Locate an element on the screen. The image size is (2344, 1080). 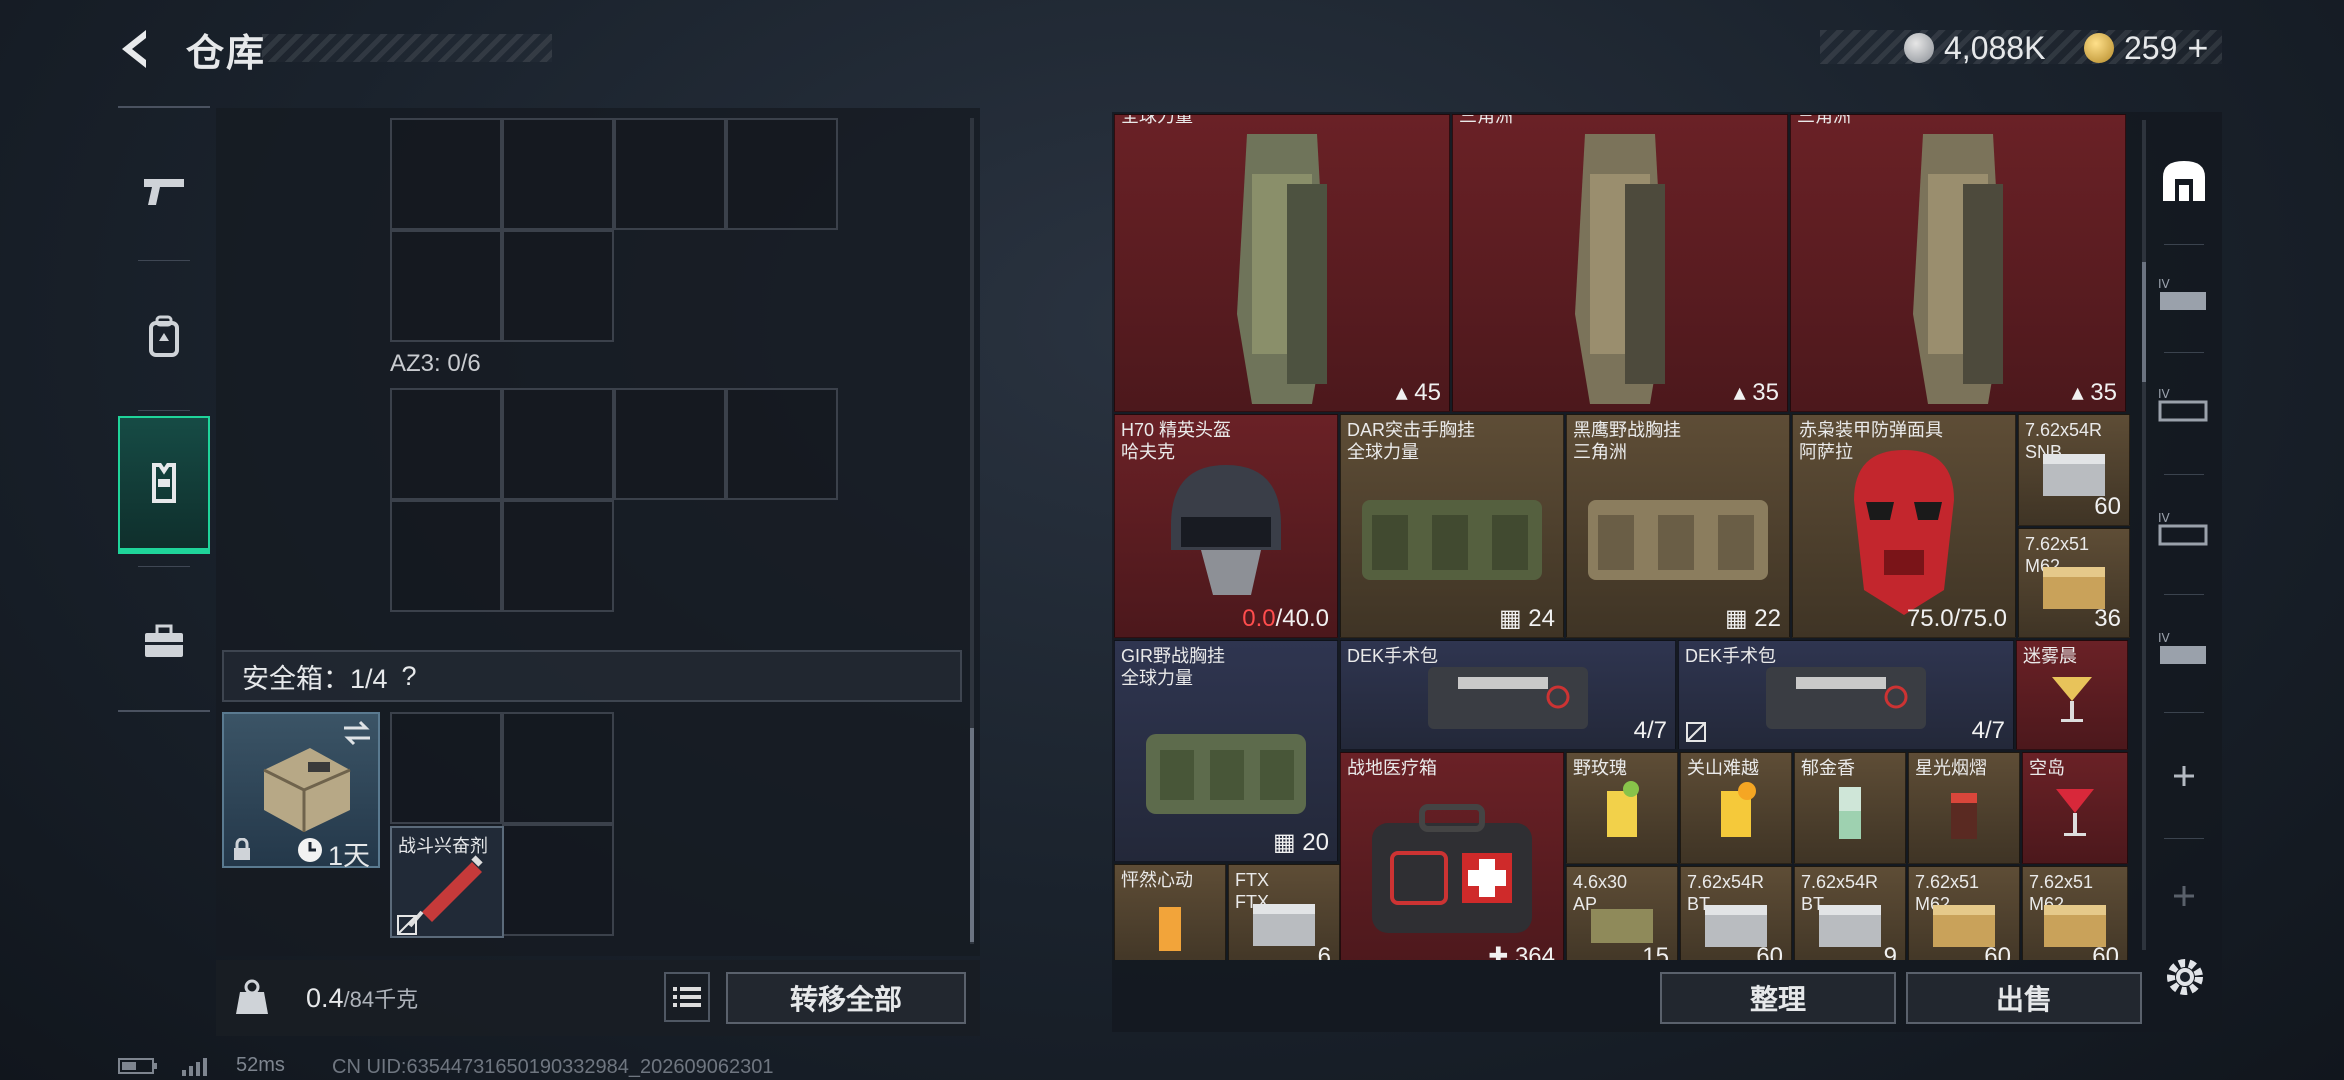
chest-rig-item: 黑鹰野战胸挂 三角洲 ▦ 22 is located at coordinates (1678, 526).